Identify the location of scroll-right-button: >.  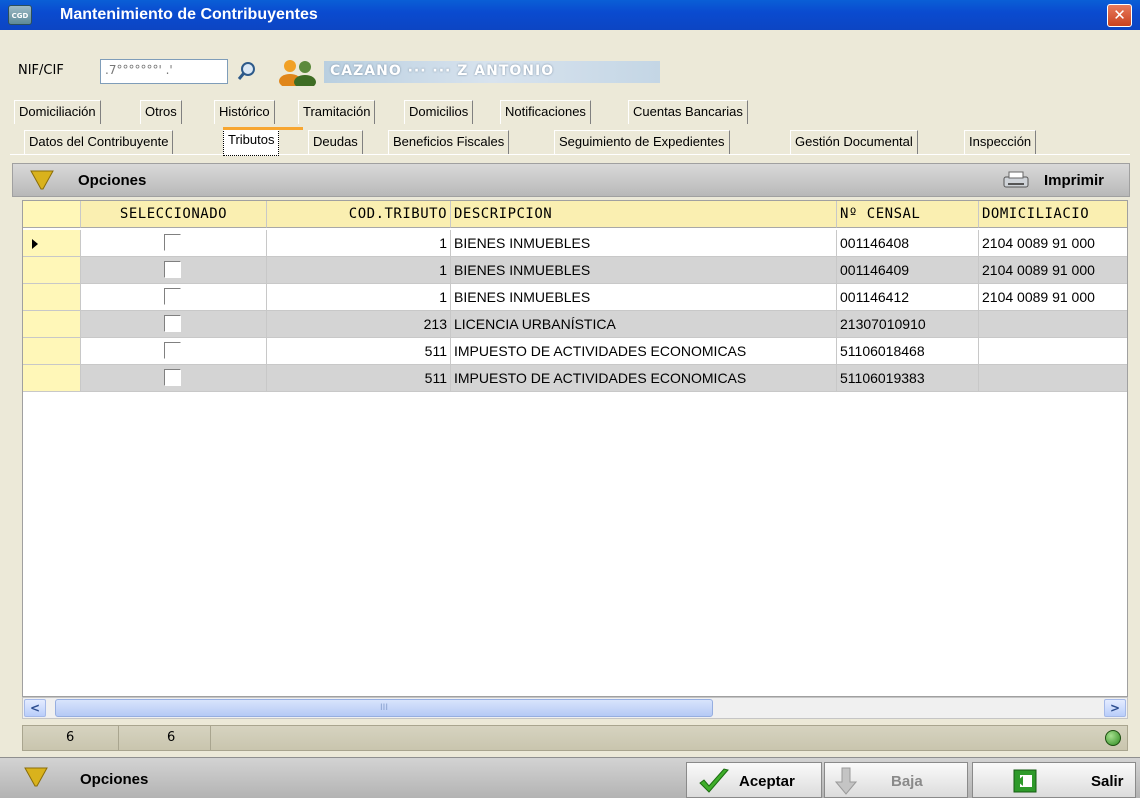
(1115, 708).